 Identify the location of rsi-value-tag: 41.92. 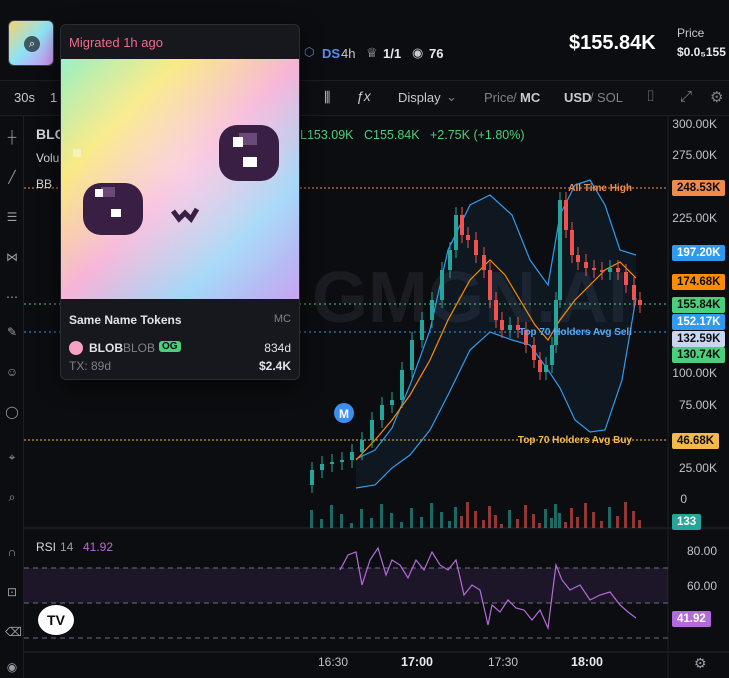
(691, 619).